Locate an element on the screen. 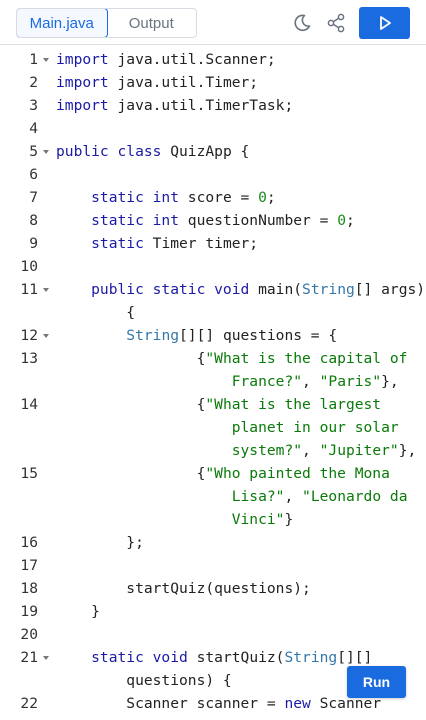 This screenshot has width=426, height=720. run-button: Run is located at coordinates (376, 682).